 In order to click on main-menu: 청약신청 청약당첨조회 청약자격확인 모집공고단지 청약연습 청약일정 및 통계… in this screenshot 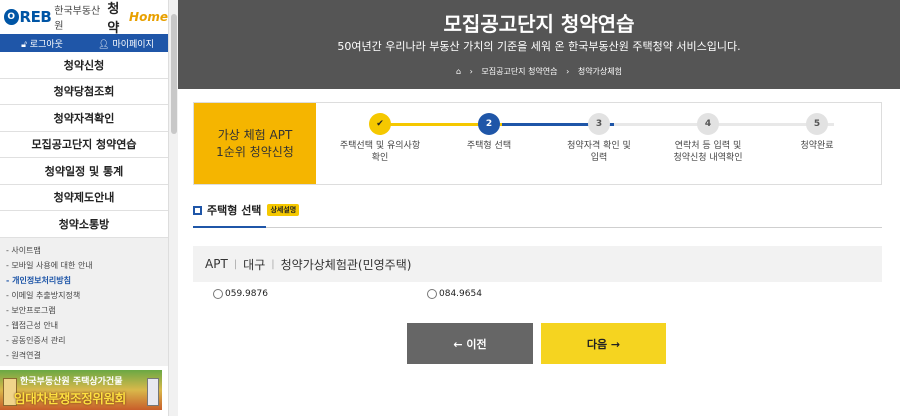, I will do `click(84, 145)`.